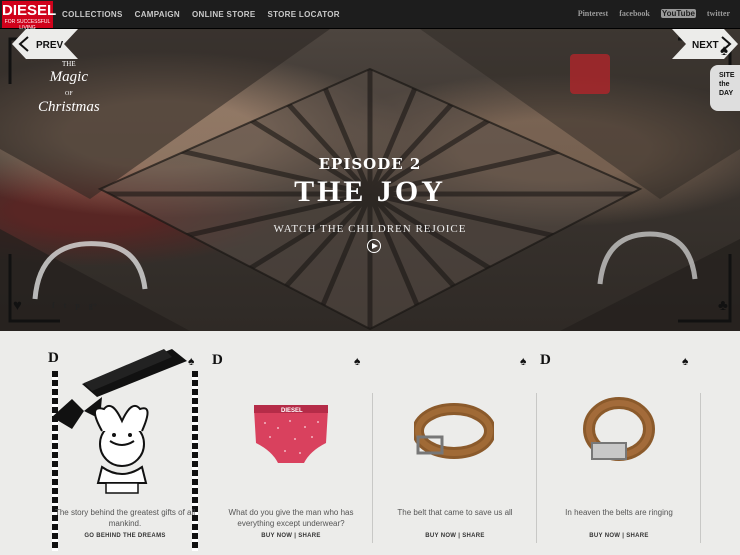  What do you see at coordinates (303, 15) in the screenshot?
I see `menu-item-store-locator: STORE LOCATOR` at bounding box center [303, 15].